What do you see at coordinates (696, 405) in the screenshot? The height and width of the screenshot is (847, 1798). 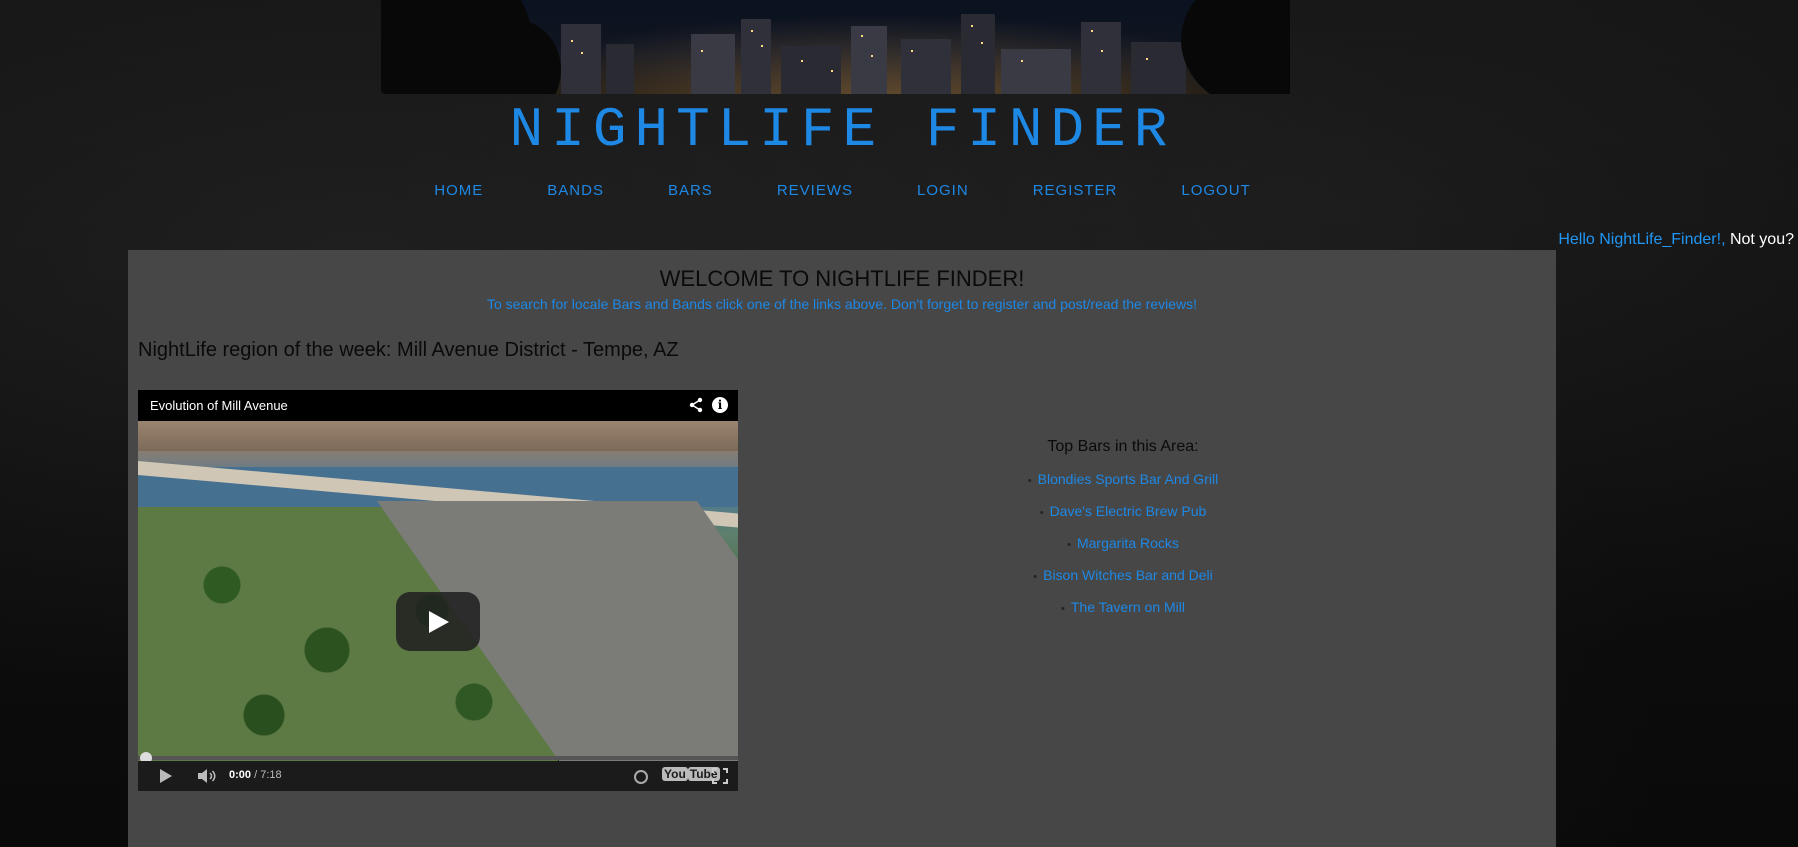 I see `share-icon` at bounding box center [696, 405].